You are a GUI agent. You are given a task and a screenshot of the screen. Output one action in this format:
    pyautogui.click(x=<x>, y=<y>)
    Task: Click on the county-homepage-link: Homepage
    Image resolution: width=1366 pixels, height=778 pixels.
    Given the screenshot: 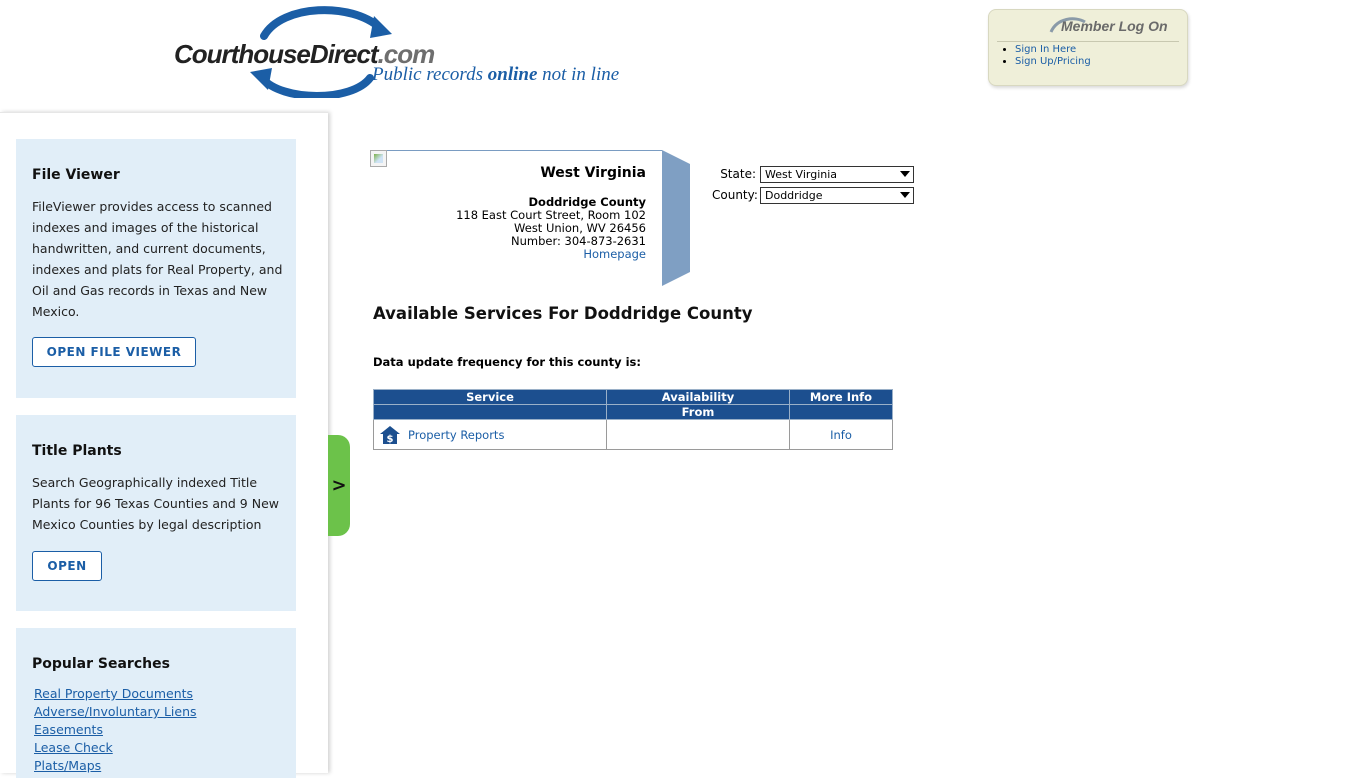 What is the action you would take?
    pyautogui.click(x=614, y=254)
    